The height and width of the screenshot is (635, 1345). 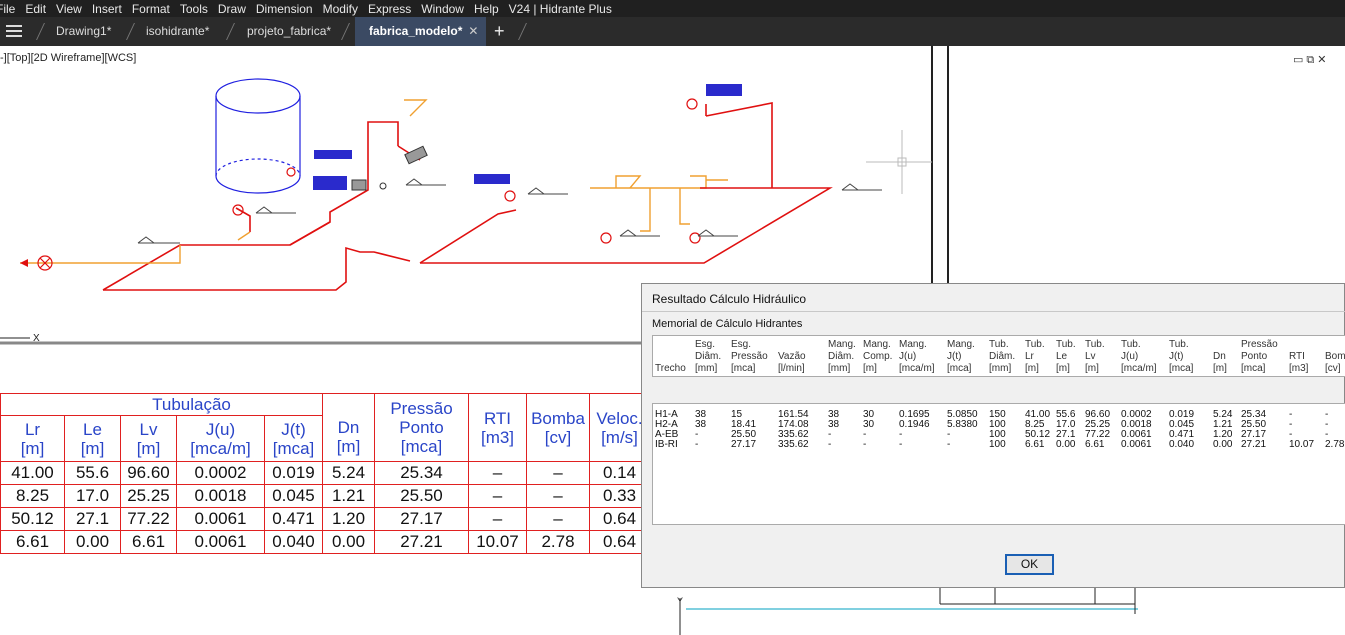 I want to click on tab-projeto-fabrica: projeto_fabrica*, so click(x=289, y=31).